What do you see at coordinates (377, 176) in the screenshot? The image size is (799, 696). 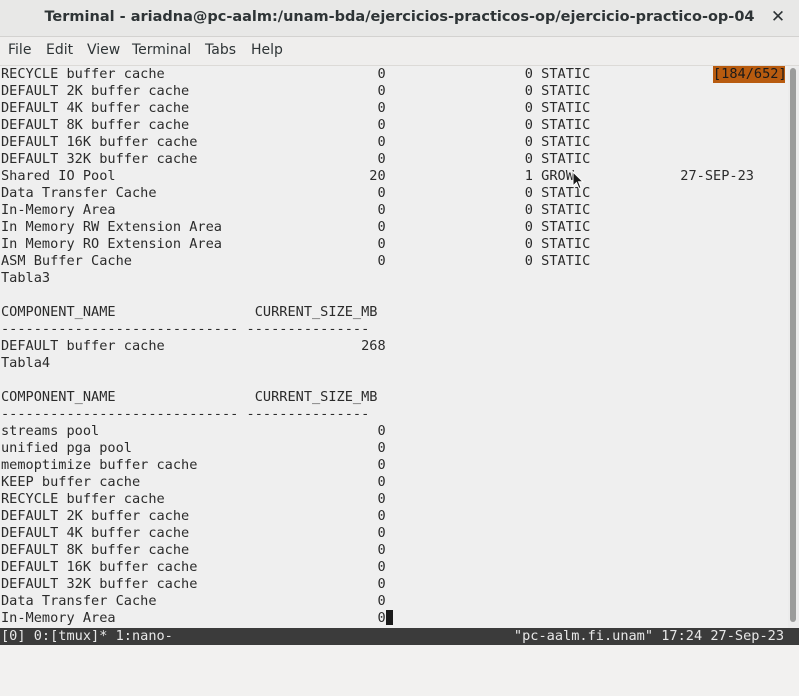 I see `terminal-line: Shared IO Pool 20 1 GROW 27-SEP-23` at bounding box center [377, 176].